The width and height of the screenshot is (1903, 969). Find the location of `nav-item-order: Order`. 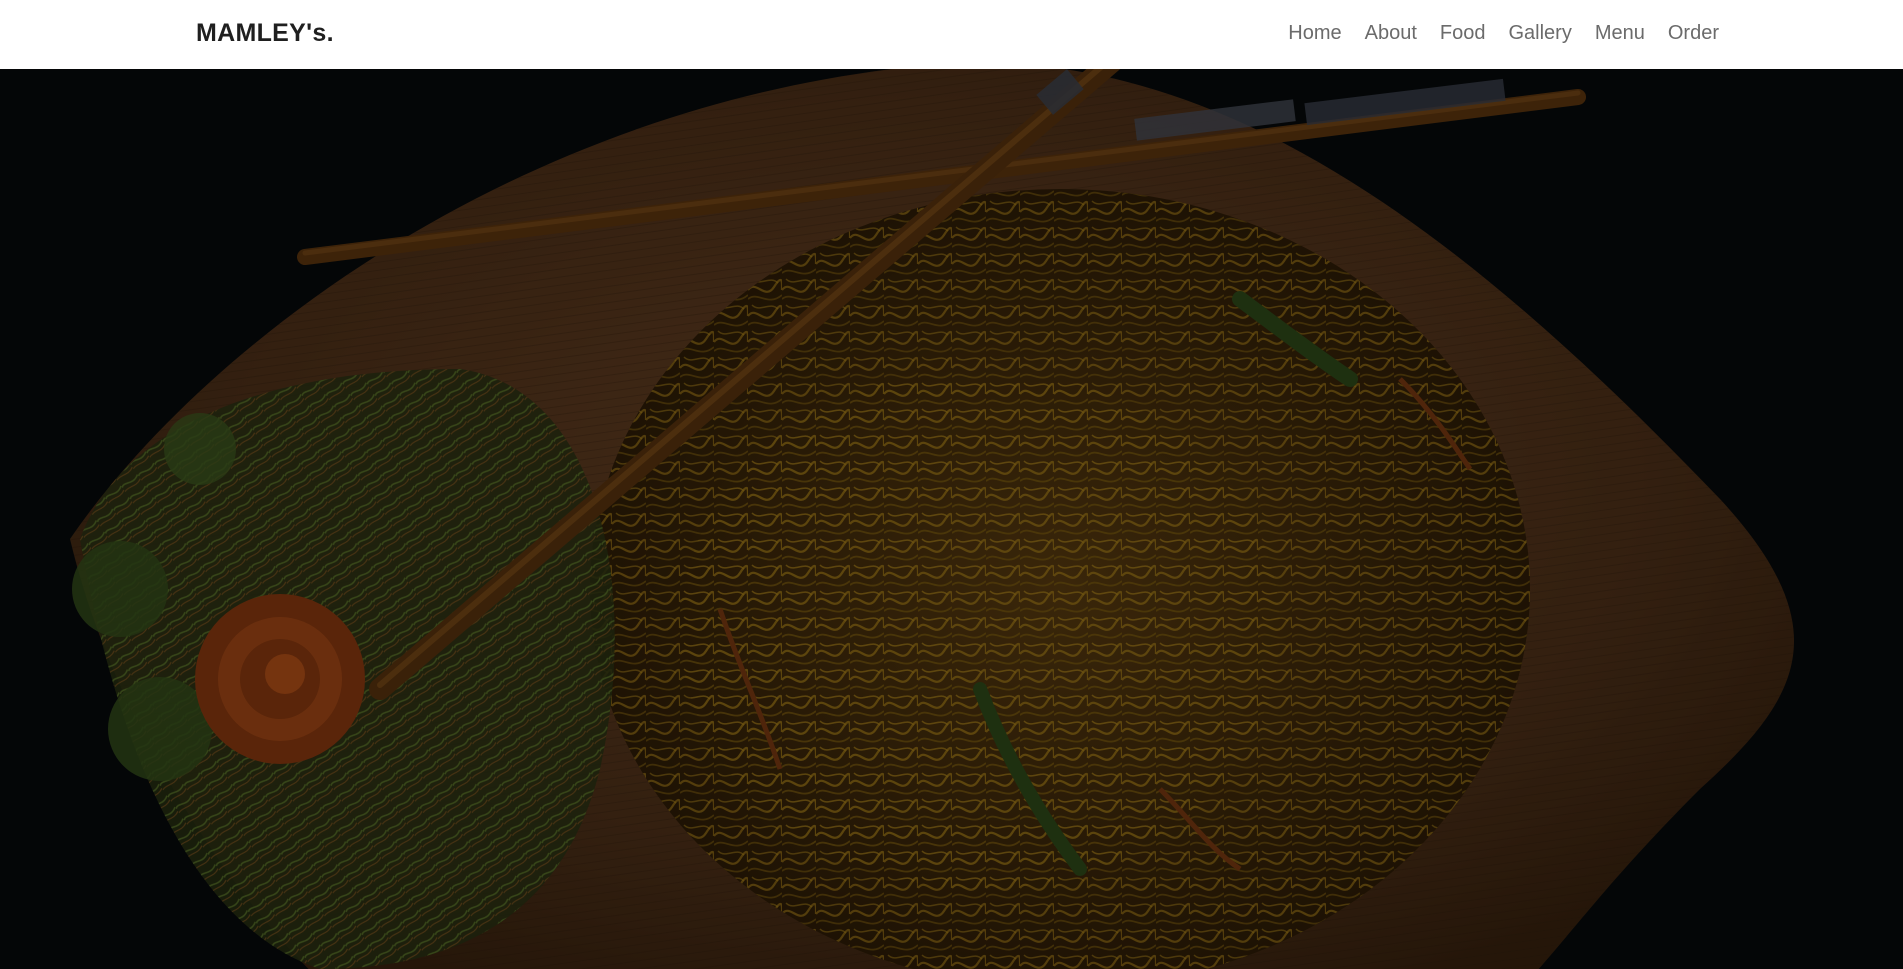

nav-item-order: Order is located at coordinates (1687, 33).